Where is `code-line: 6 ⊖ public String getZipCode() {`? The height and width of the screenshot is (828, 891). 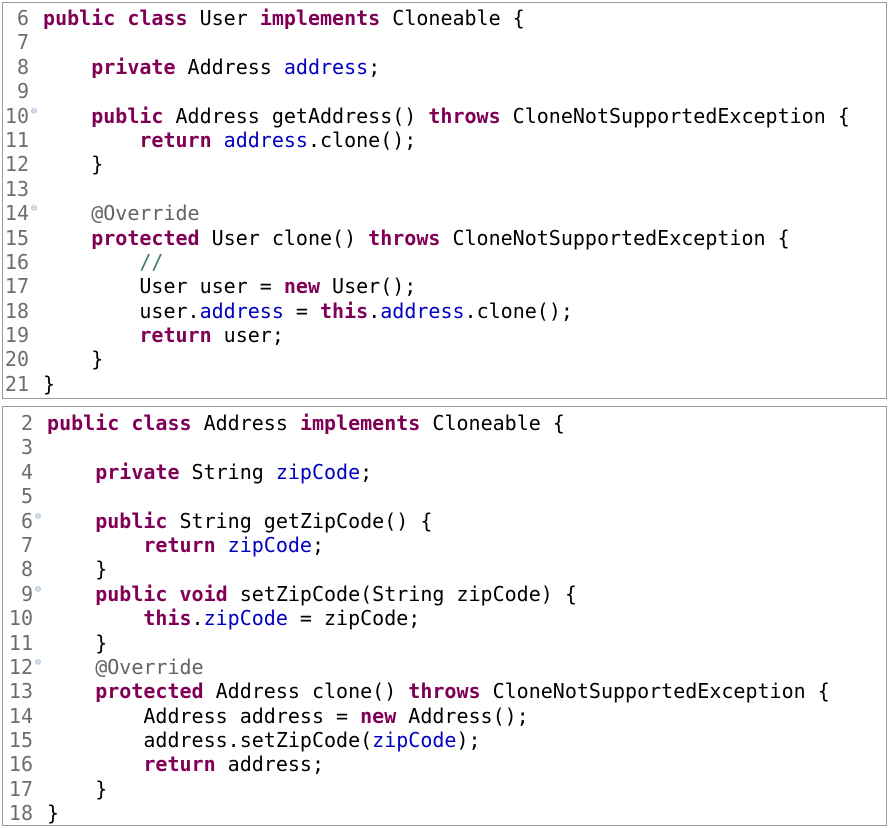
code-line: 6 ⊖ public String getZipCode() { is located at coordinates (444, 521).